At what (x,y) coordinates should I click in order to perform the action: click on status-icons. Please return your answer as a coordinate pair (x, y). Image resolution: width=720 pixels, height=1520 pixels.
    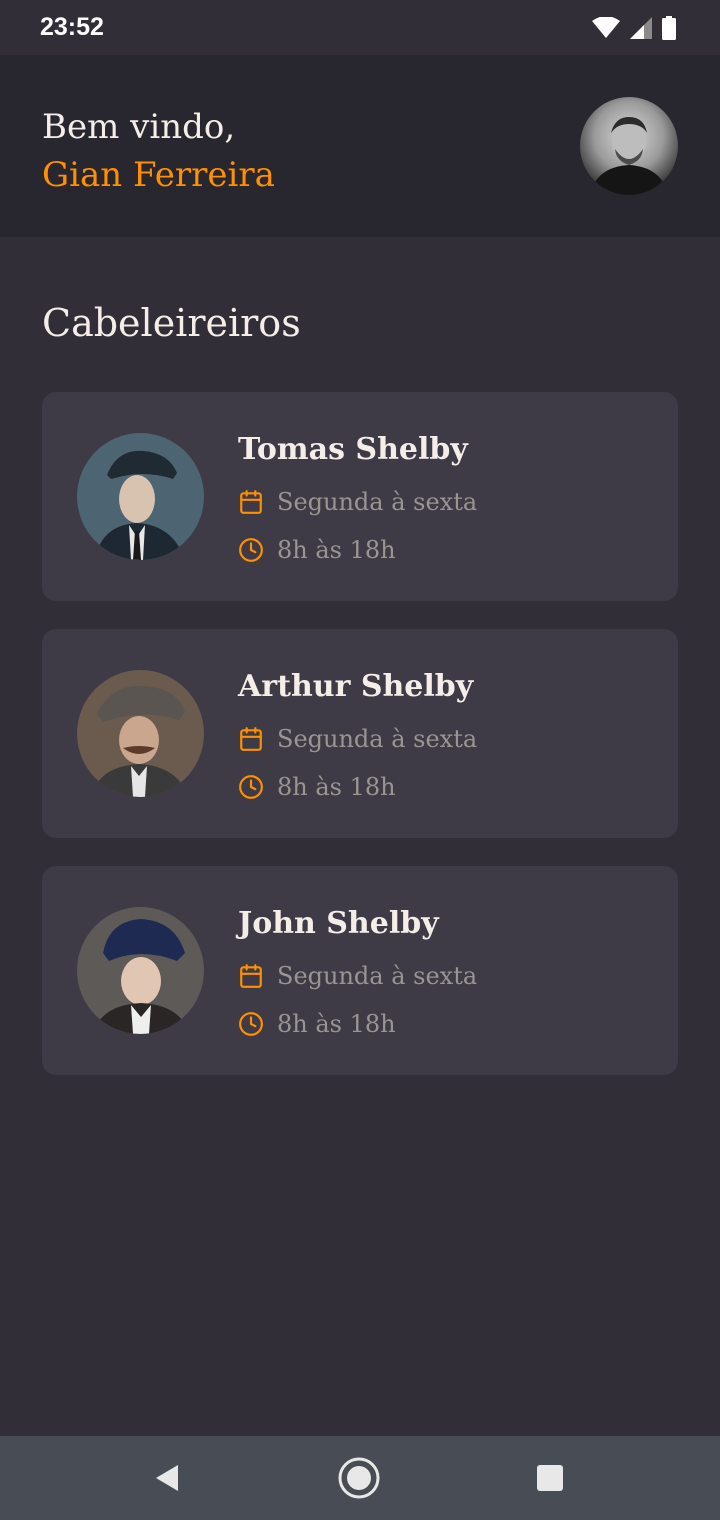
    Looking at the image, I should click on (634, 28).